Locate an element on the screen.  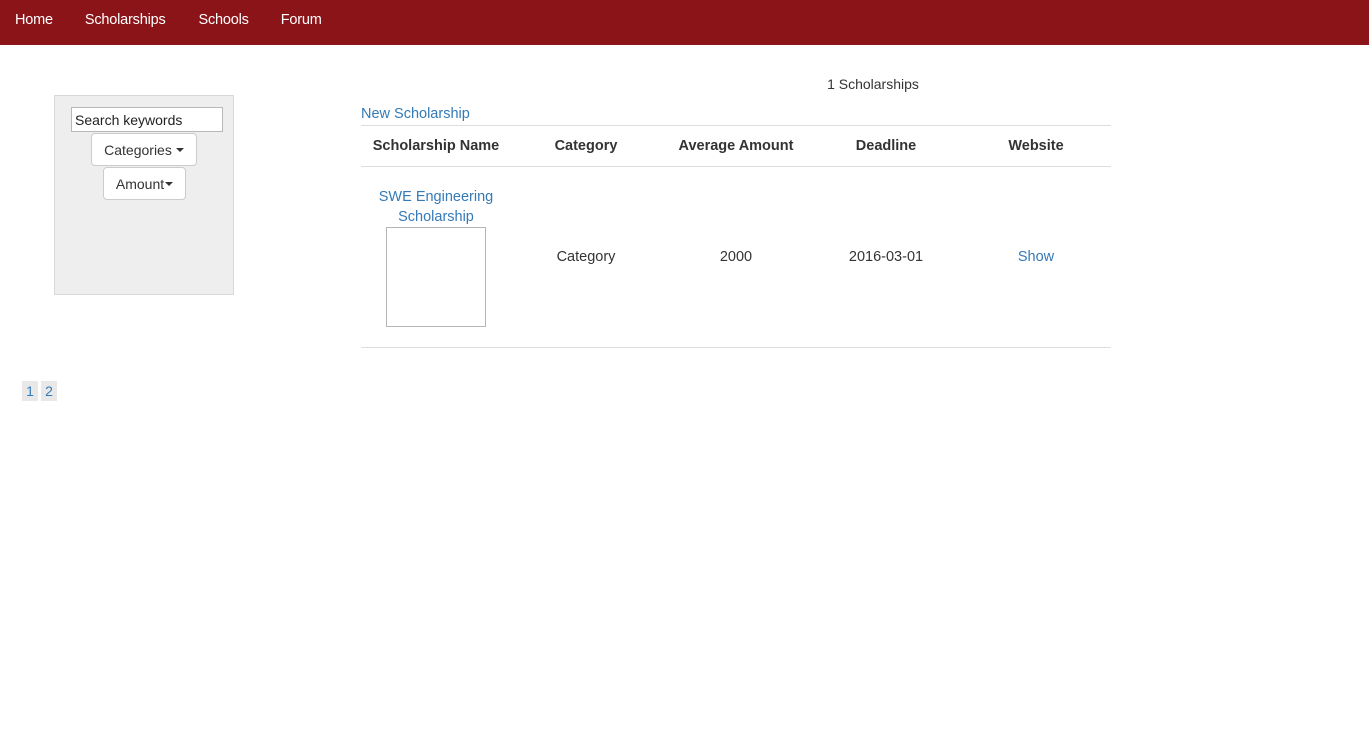
top-navbar: Home Scholarships Schools Forum is located at coordinates (684, 22).